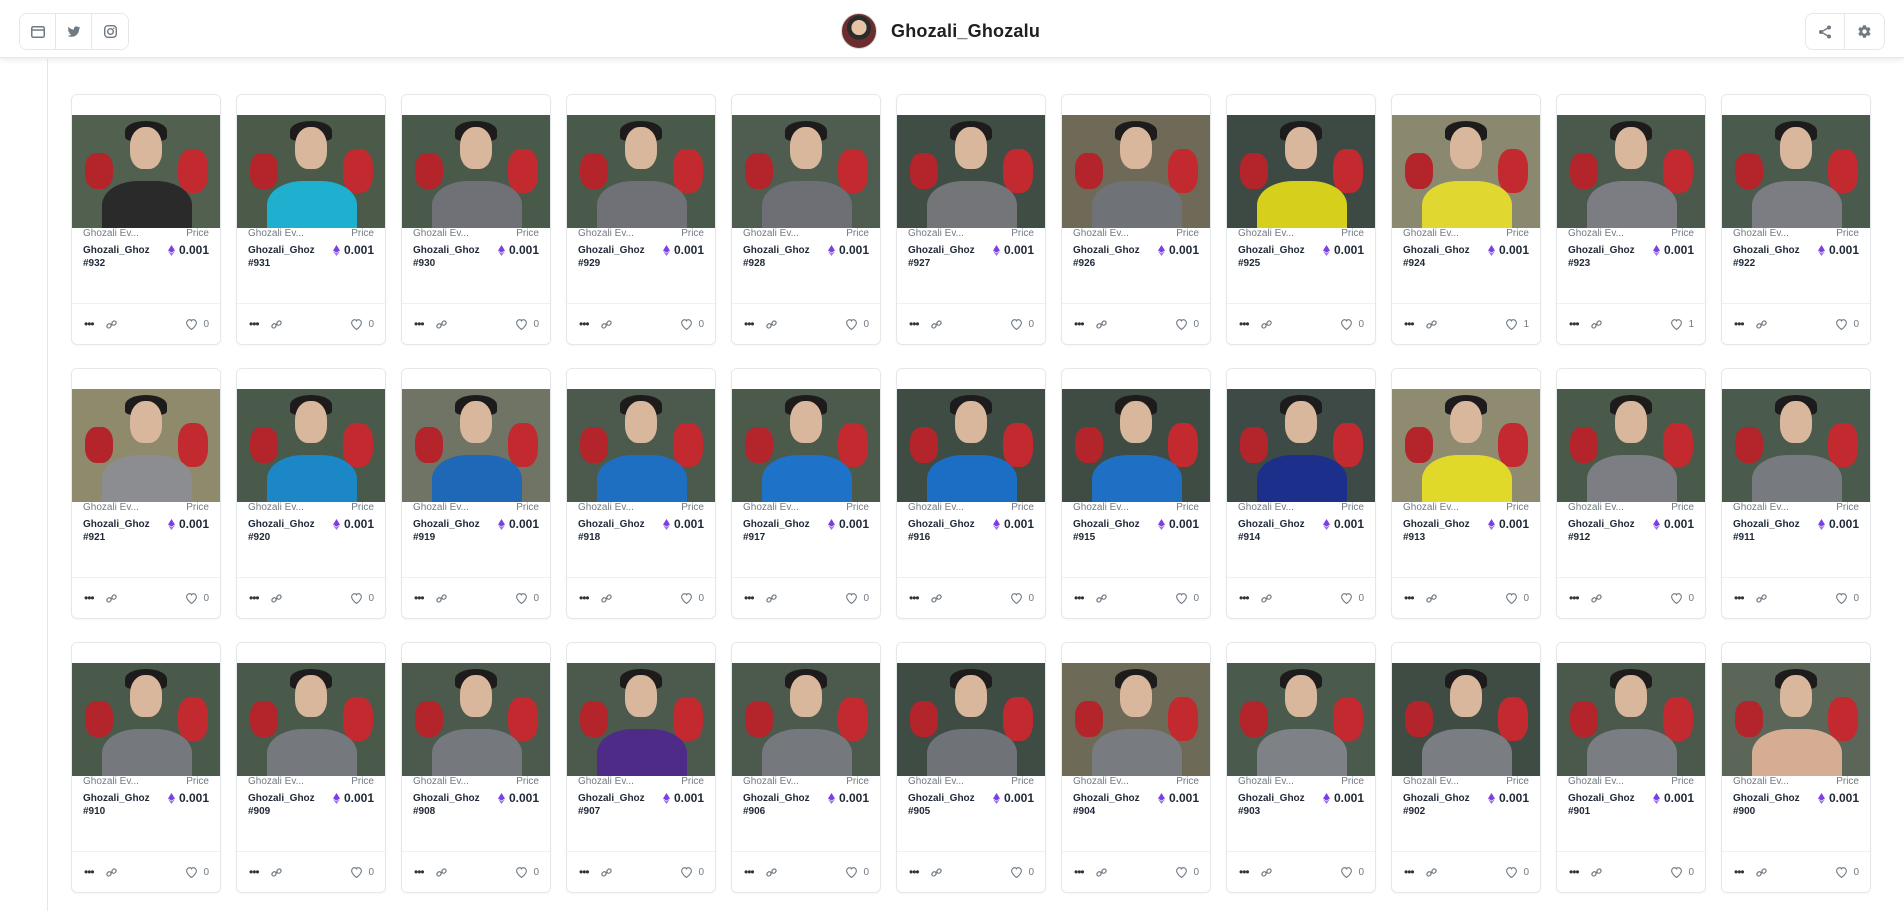 This screenshot has height=911, width=1904. What do you see at coordinates (1825, 31) in the screenshot?
I see `share-icon` at bounding box center [1825, 31].